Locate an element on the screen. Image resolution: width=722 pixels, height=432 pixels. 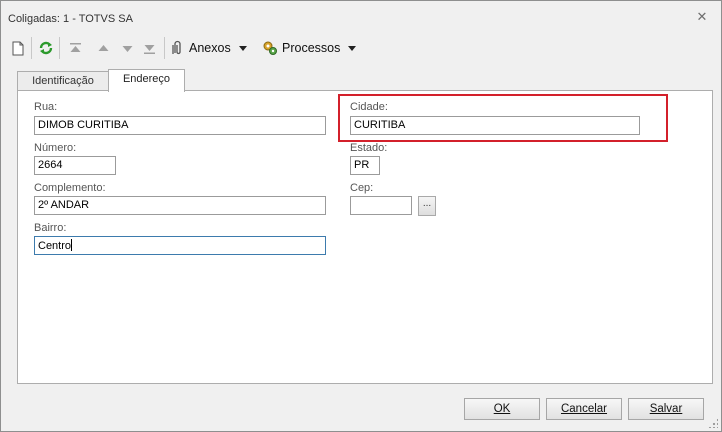
processos-label: Processos is located at coordinates (311, 48).